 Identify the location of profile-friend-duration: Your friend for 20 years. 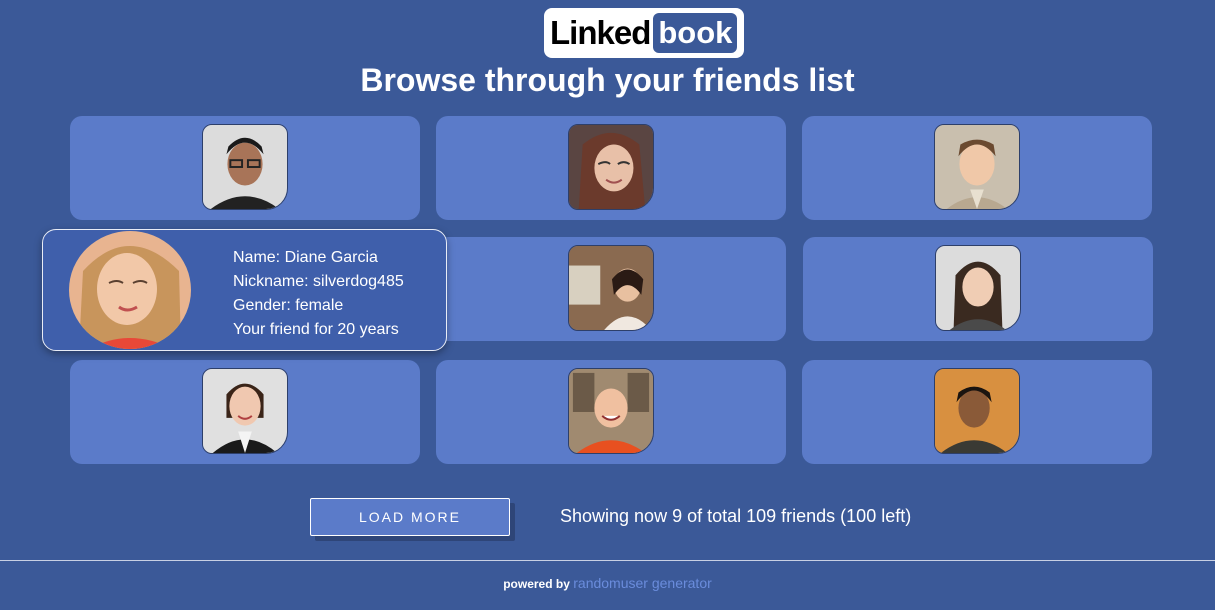
(316, 329).